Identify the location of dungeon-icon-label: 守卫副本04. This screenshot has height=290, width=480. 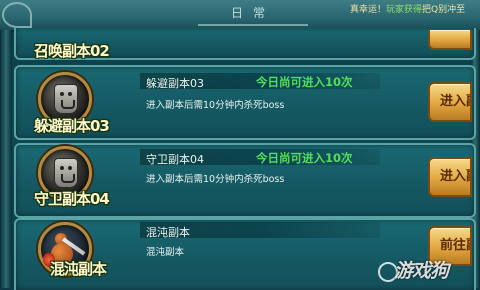
(72, 199).